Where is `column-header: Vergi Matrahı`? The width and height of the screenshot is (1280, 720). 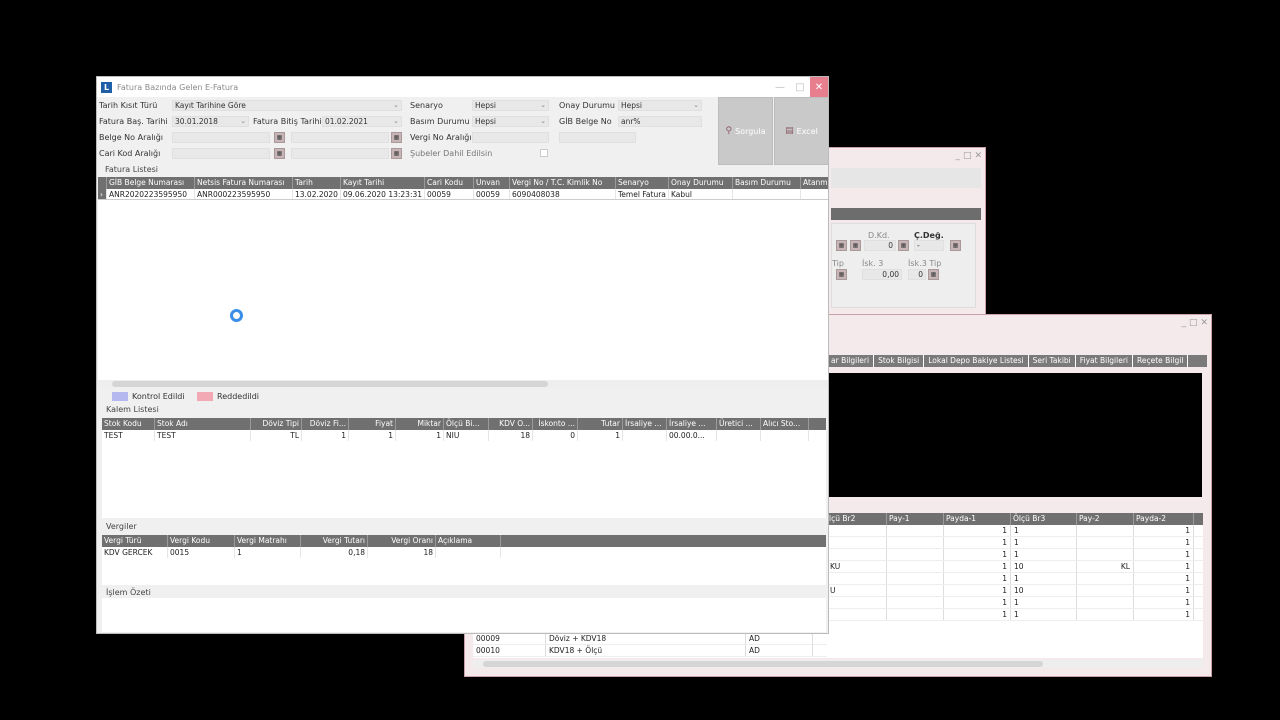 column-header: Vergi Matrahı is located at coordinates (268, 541).